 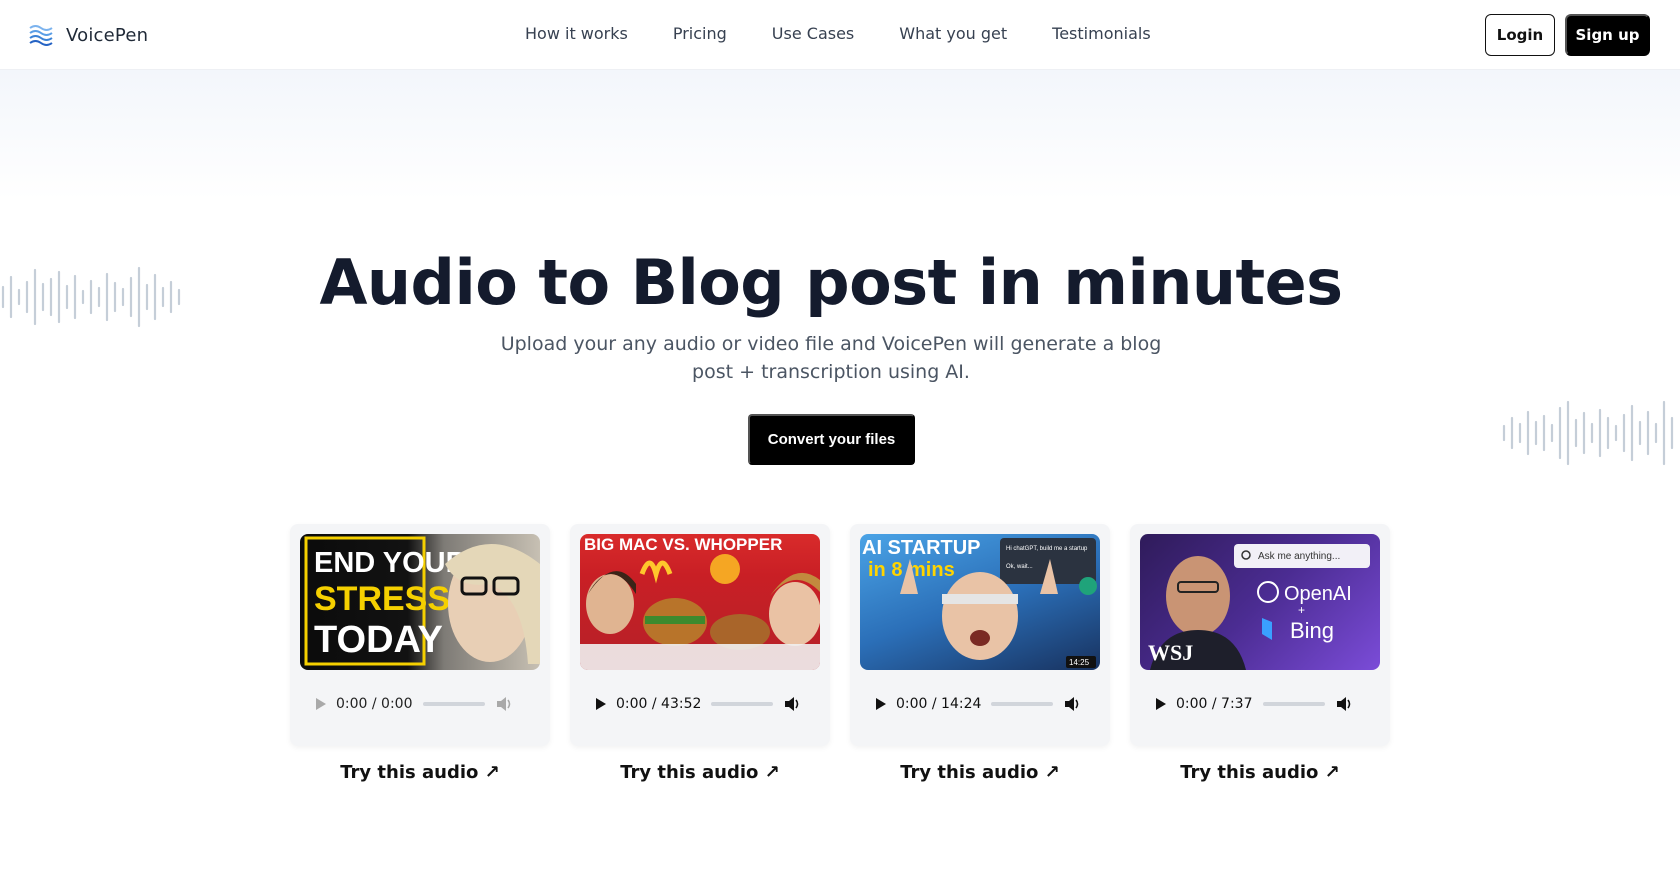 I want to click on nav-pricing: Pricing, so click(x=700, y=33).